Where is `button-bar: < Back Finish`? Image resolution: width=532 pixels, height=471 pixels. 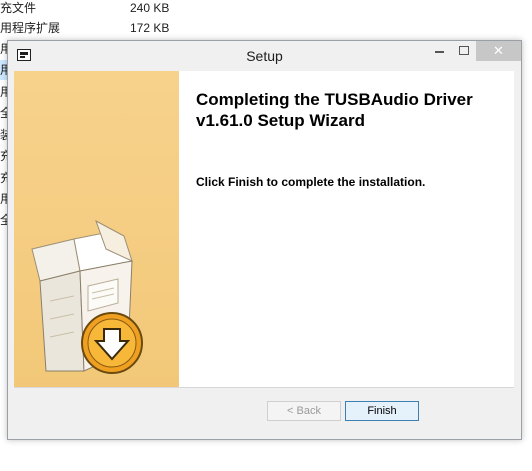
button-bar: < Back Finish is located at coordinates (264, 410).